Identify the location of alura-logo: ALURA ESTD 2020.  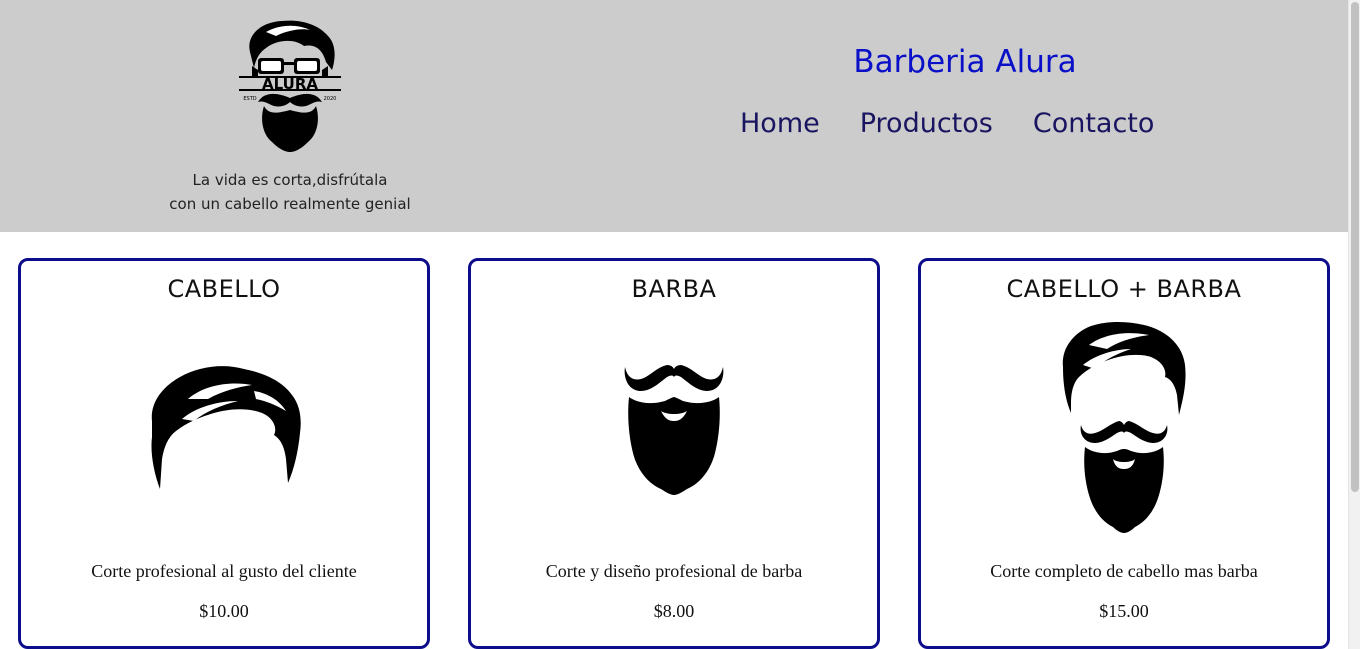
(290, 85).